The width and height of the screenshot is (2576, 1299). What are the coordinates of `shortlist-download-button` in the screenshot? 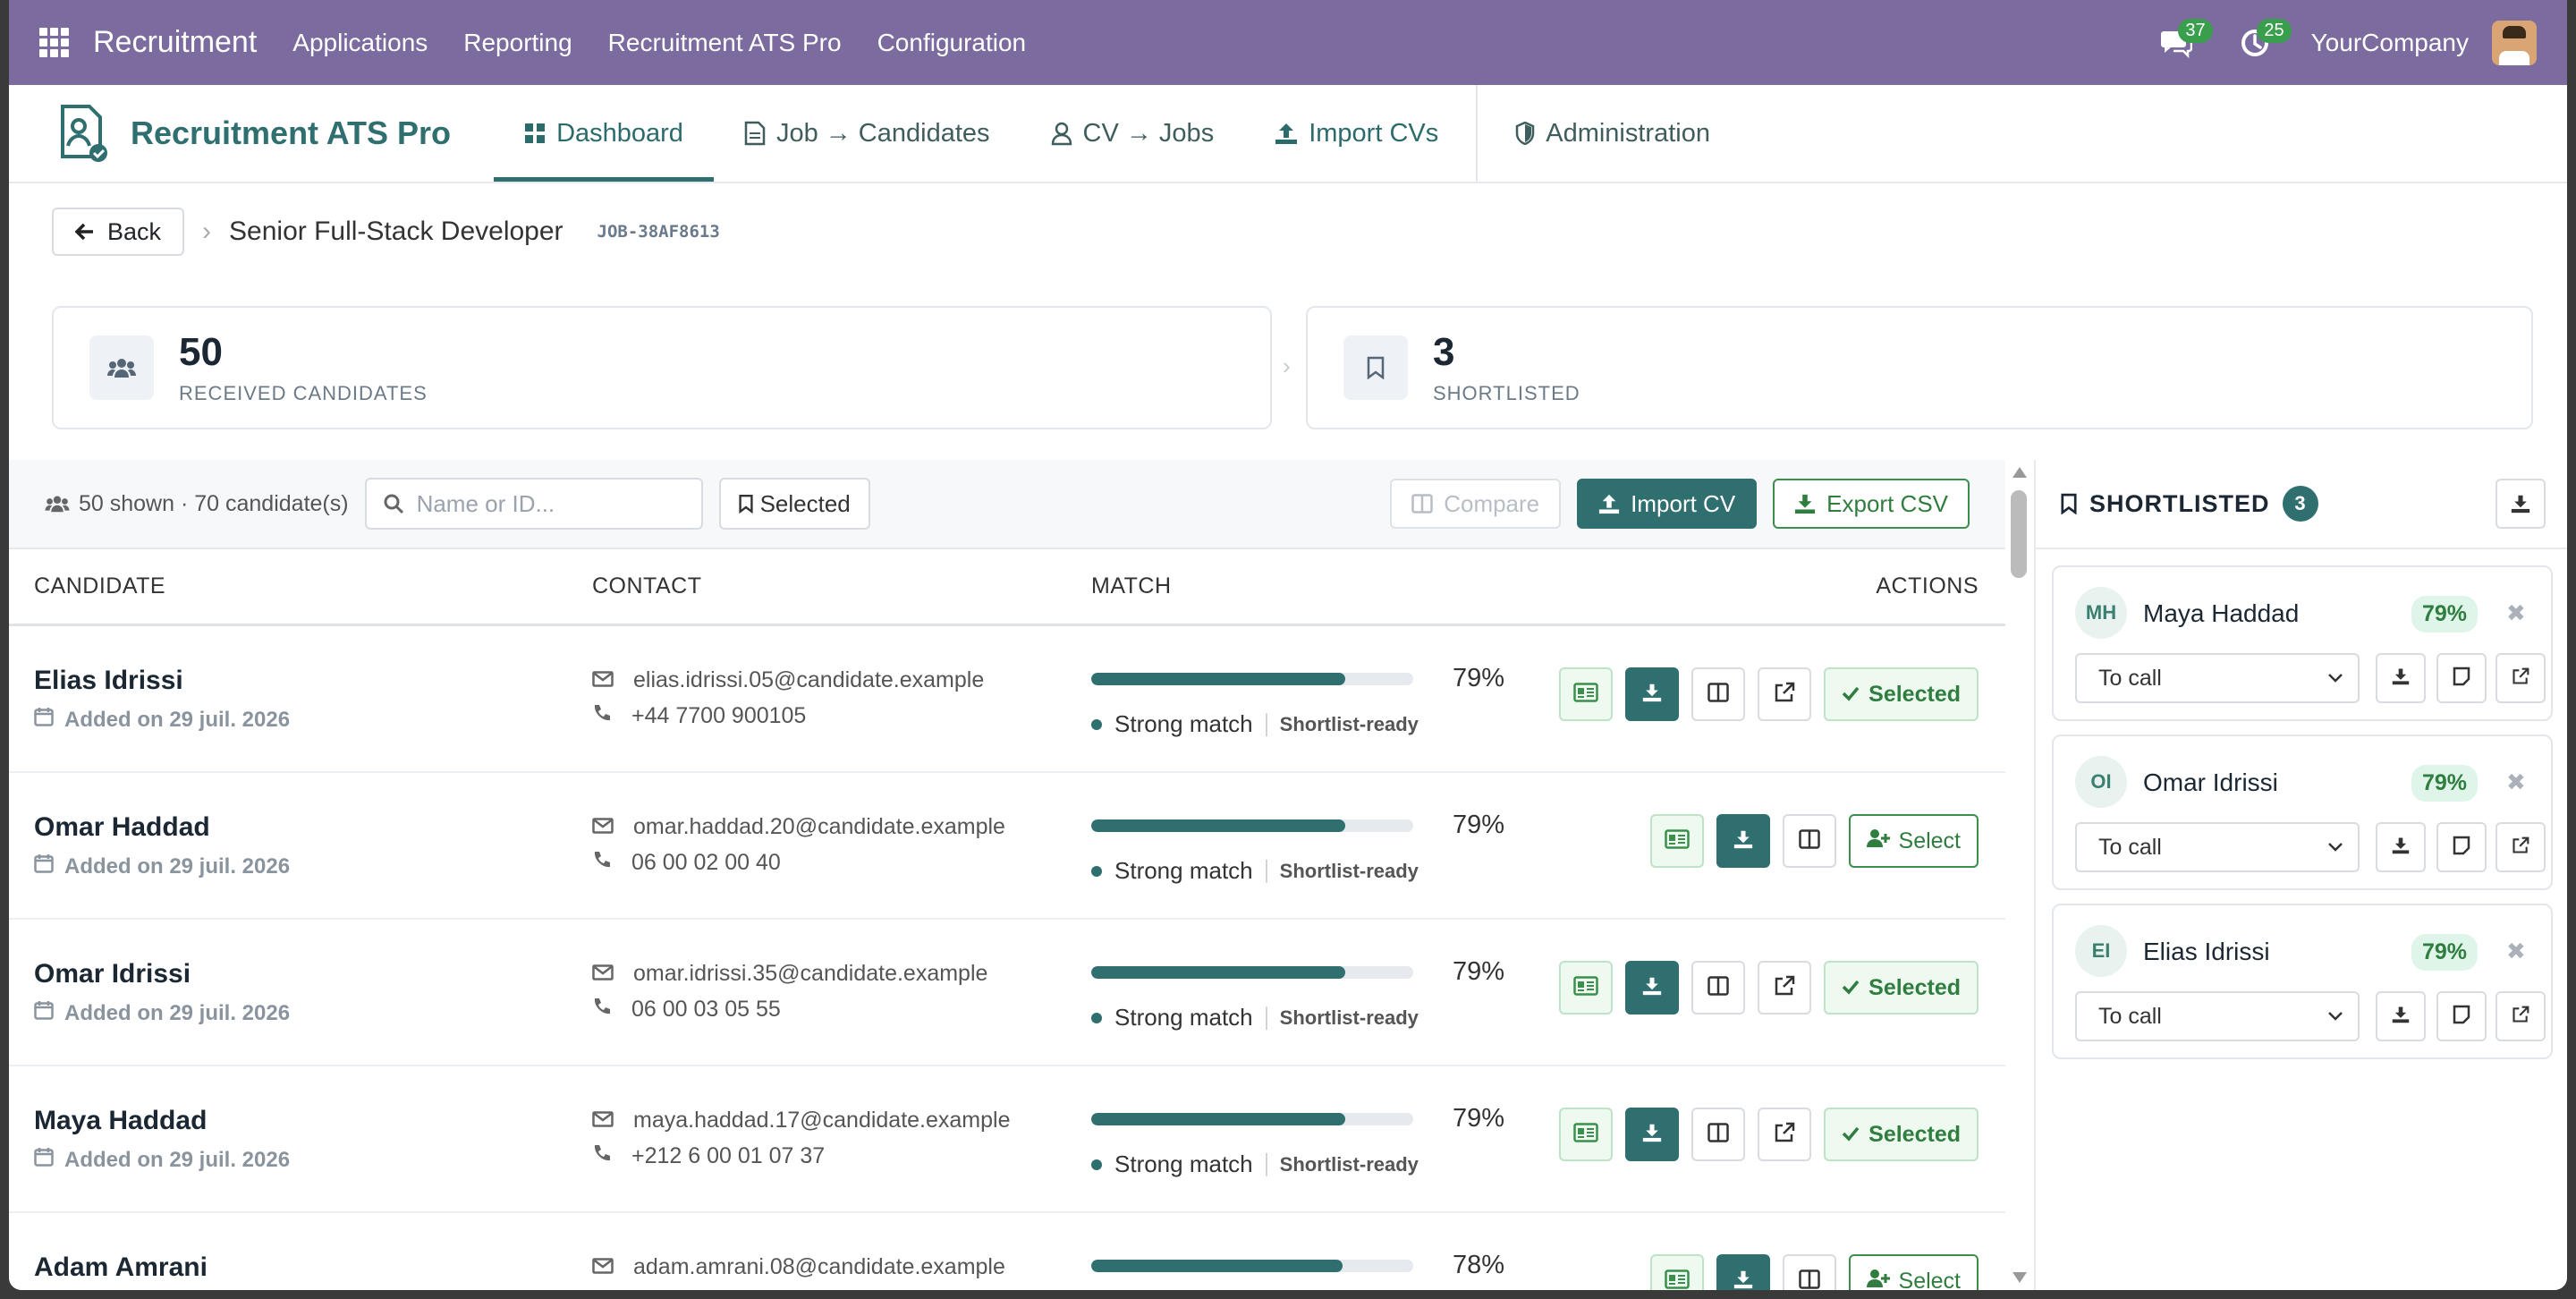 It's located at (2521, 504).